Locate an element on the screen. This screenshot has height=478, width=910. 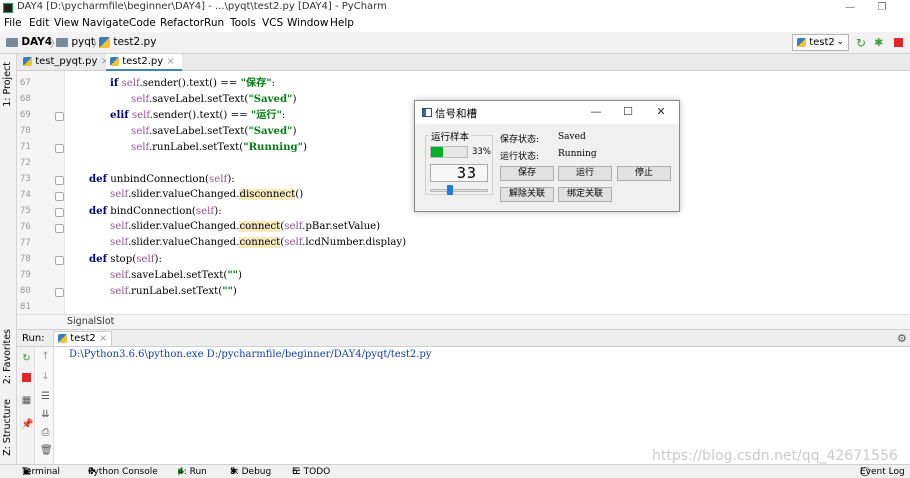
nav-folder: pyqt is located at coordinates (75, 42).